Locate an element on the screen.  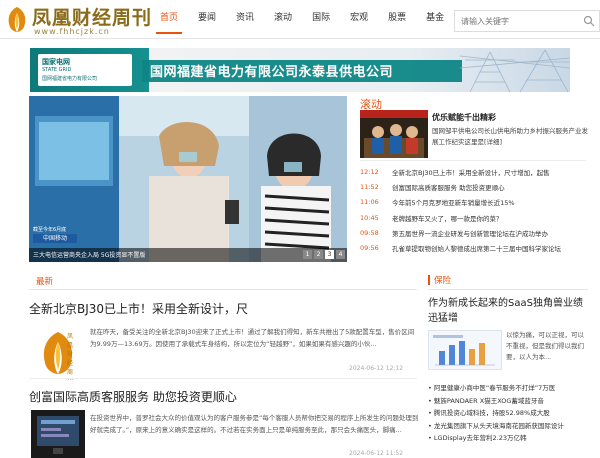
rolling-item-time: 09:56 is located at coordinates (369, 248).